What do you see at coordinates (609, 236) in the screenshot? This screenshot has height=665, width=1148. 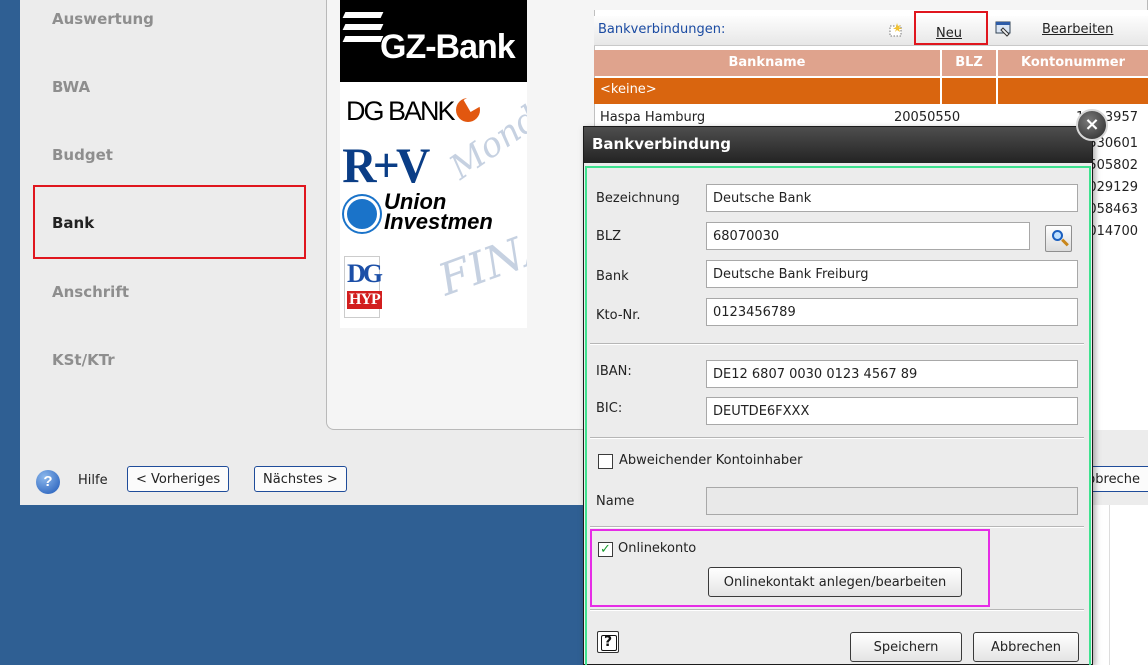 I see `blz-label: BLZ` at bounding box center [609, 236].